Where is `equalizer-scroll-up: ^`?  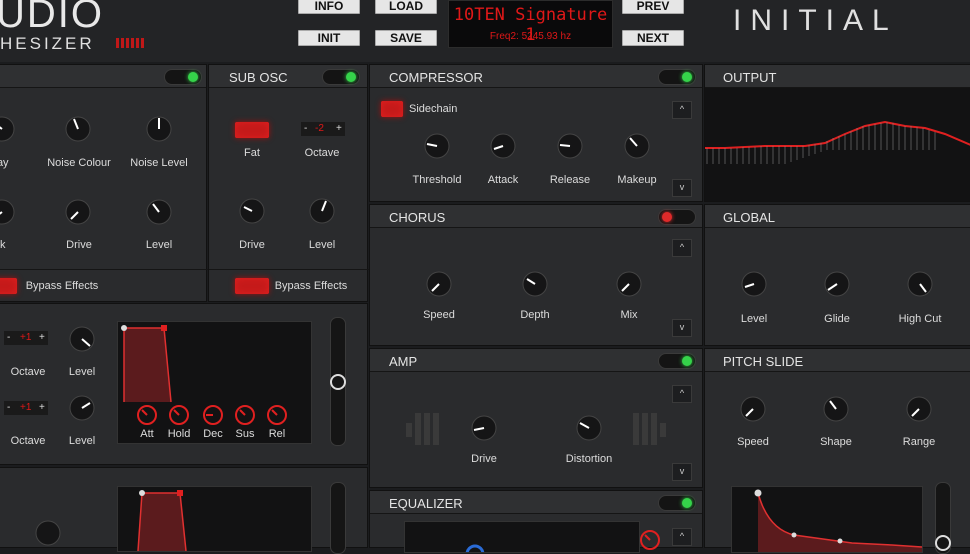
equalizer-scroll-up: ^ is located at coordinates (682, 537).